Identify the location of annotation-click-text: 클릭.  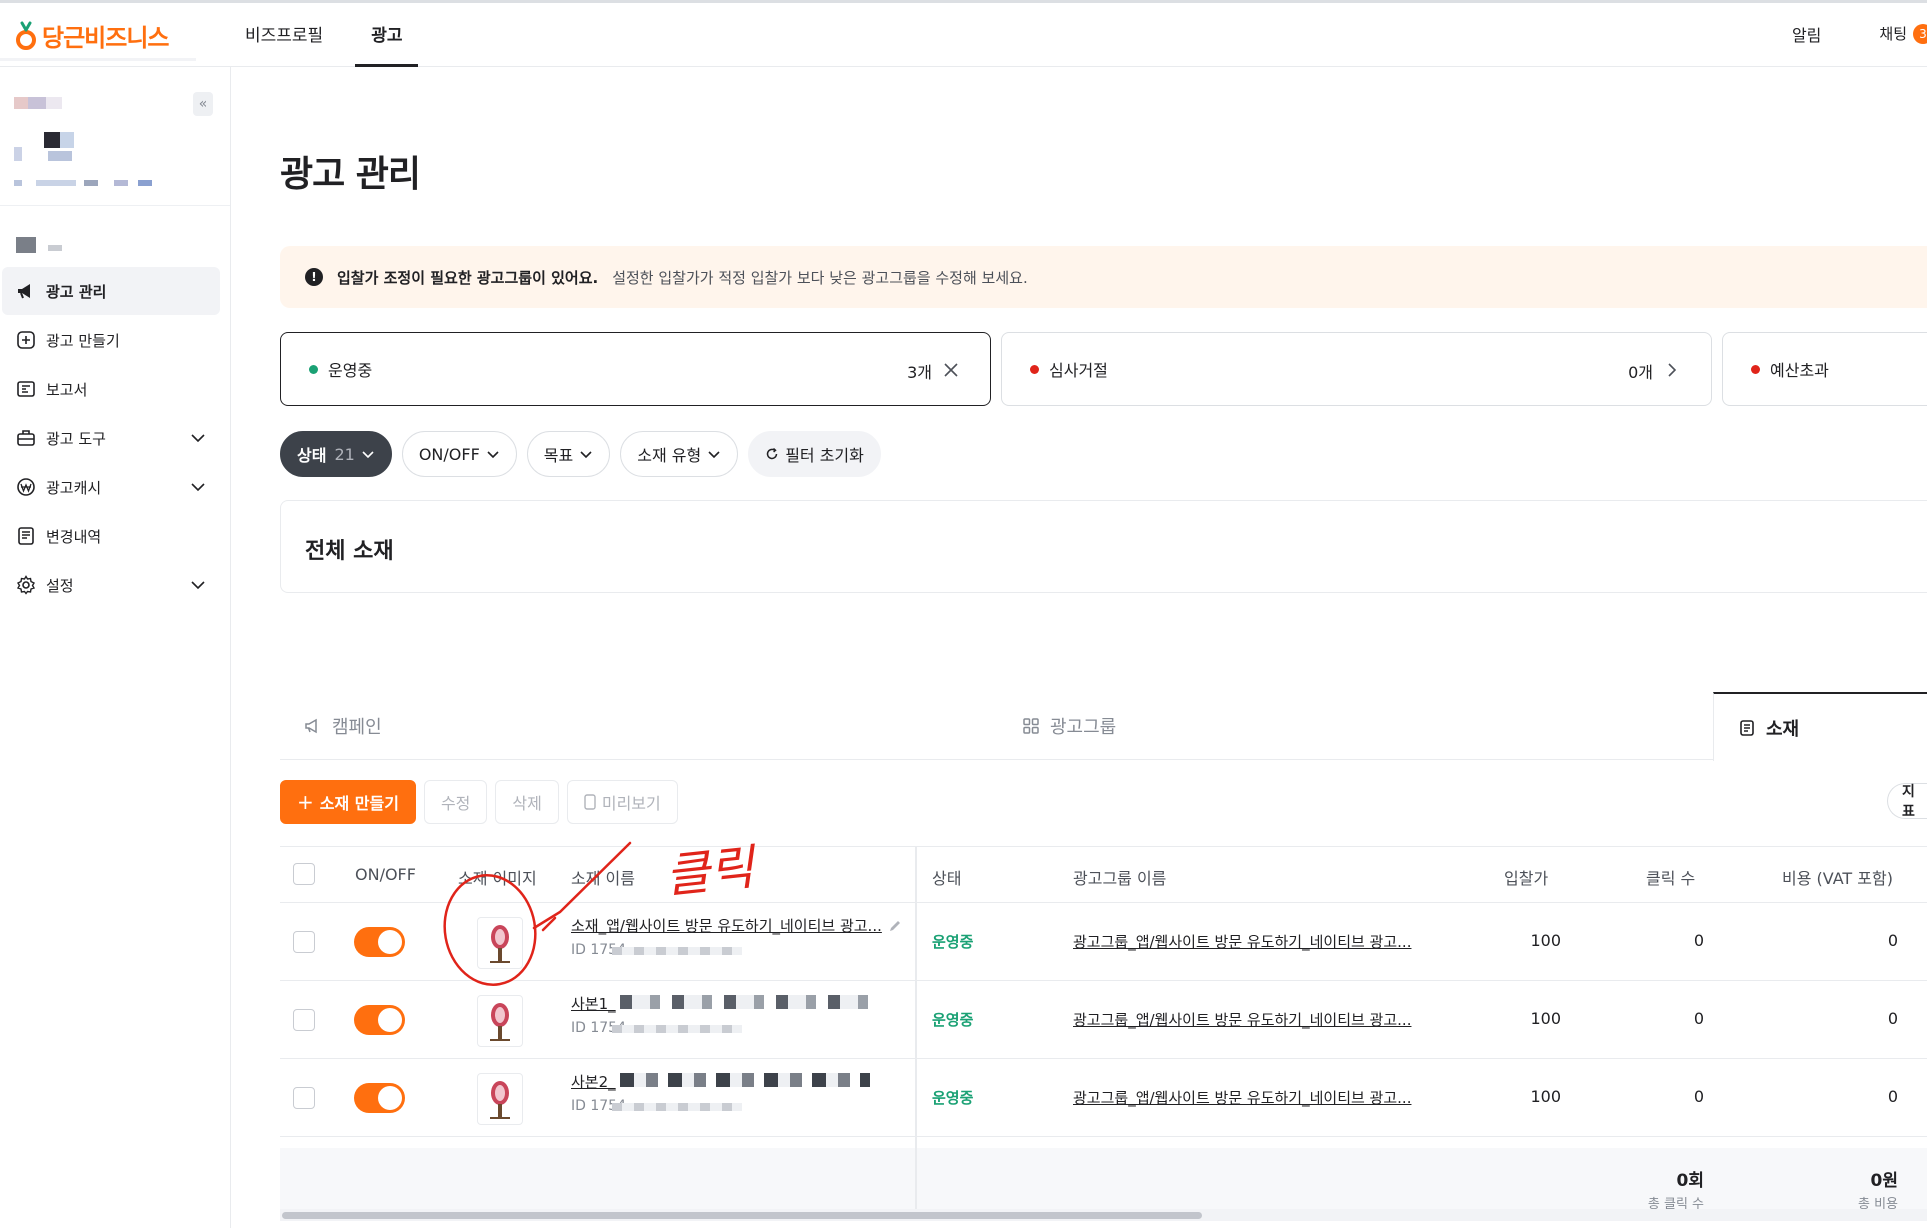
(709, 872).